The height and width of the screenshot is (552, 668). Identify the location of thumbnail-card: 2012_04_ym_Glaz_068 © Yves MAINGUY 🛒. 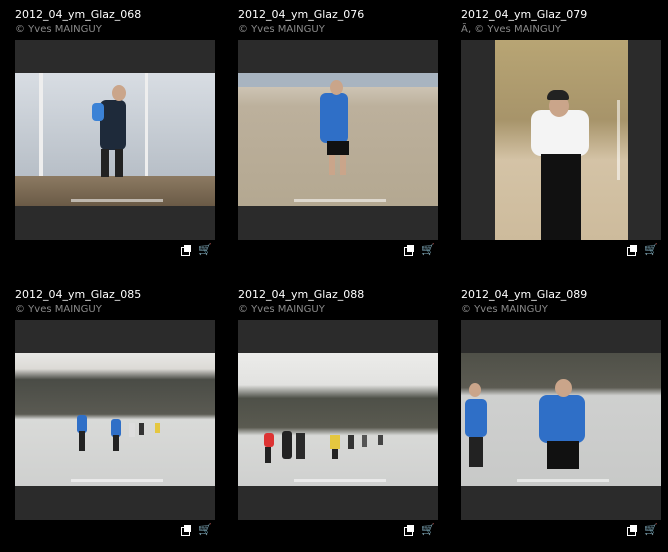
(115, 138).